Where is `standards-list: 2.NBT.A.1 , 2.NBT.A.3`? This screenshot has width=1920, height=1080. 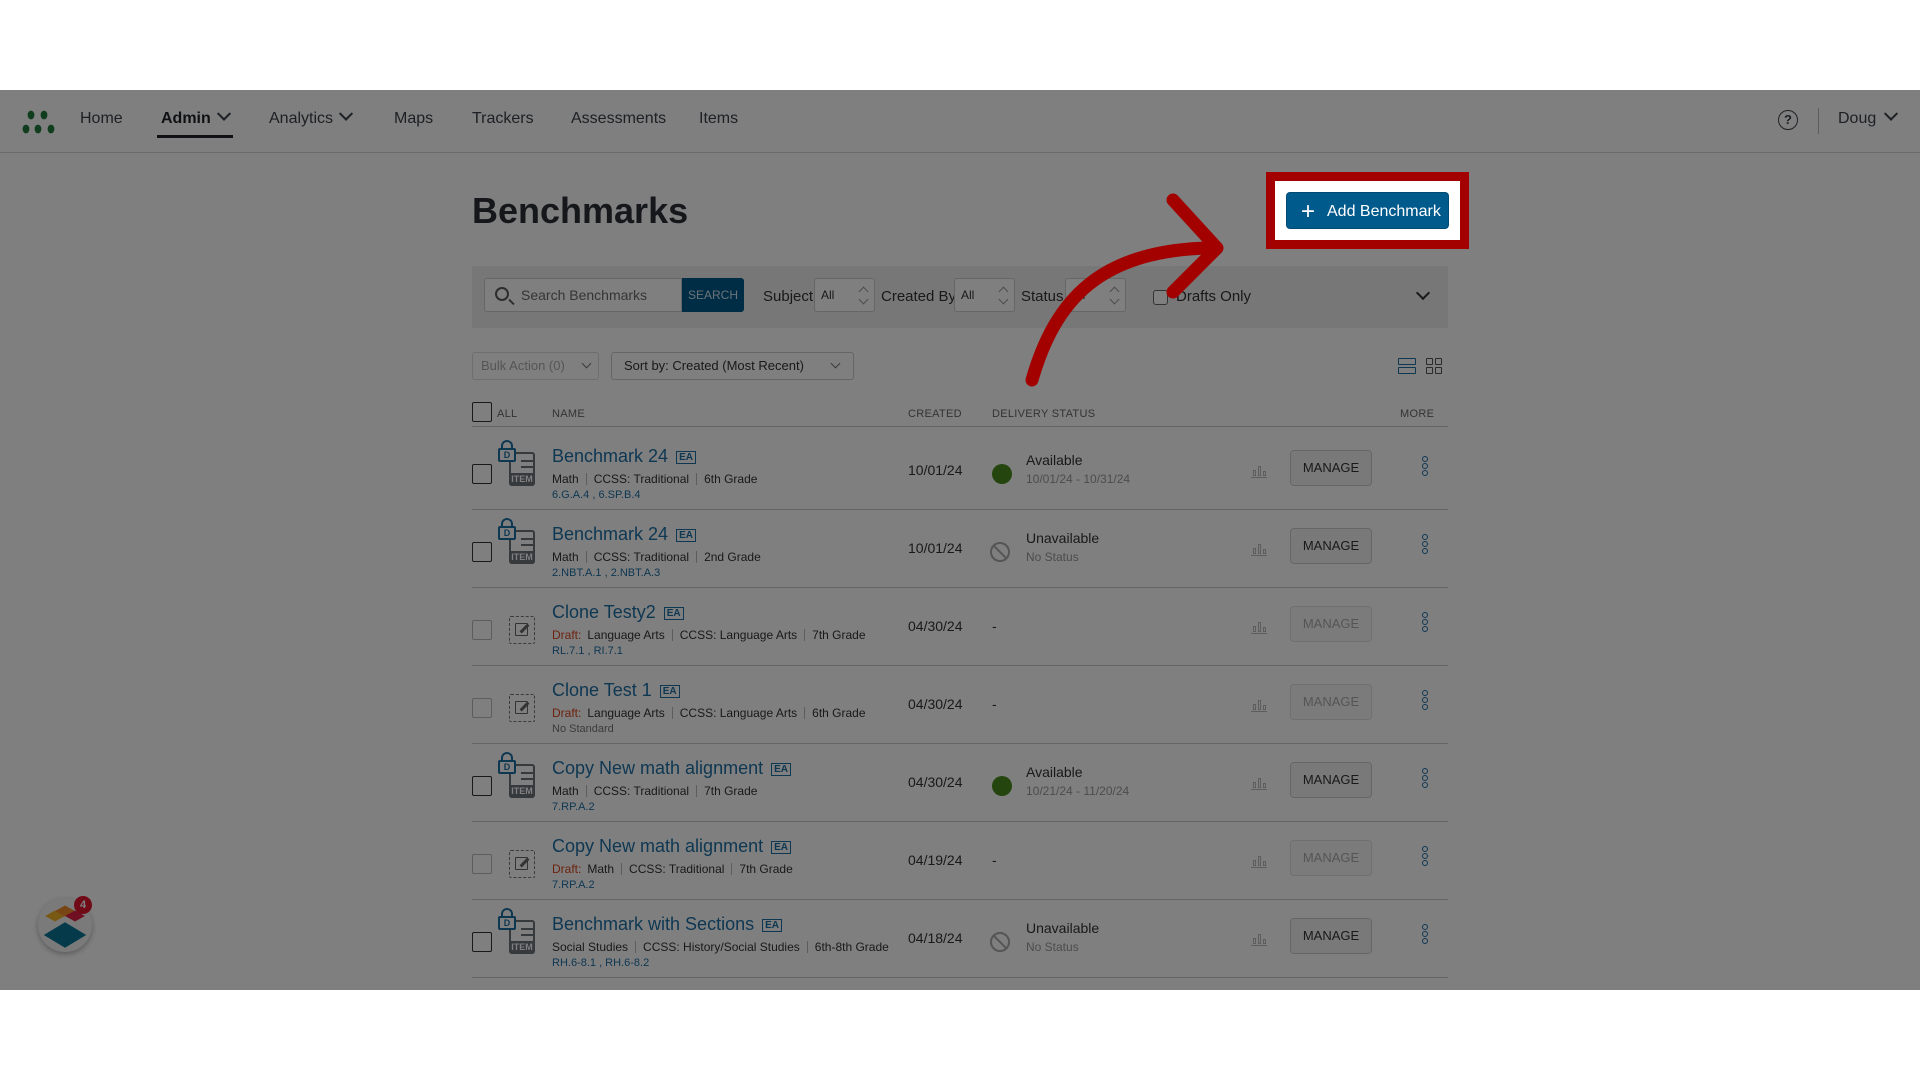
standards-list: 2.NBT.A.1 , 2.NBT.A.3 is located at coordinates (606, 573).